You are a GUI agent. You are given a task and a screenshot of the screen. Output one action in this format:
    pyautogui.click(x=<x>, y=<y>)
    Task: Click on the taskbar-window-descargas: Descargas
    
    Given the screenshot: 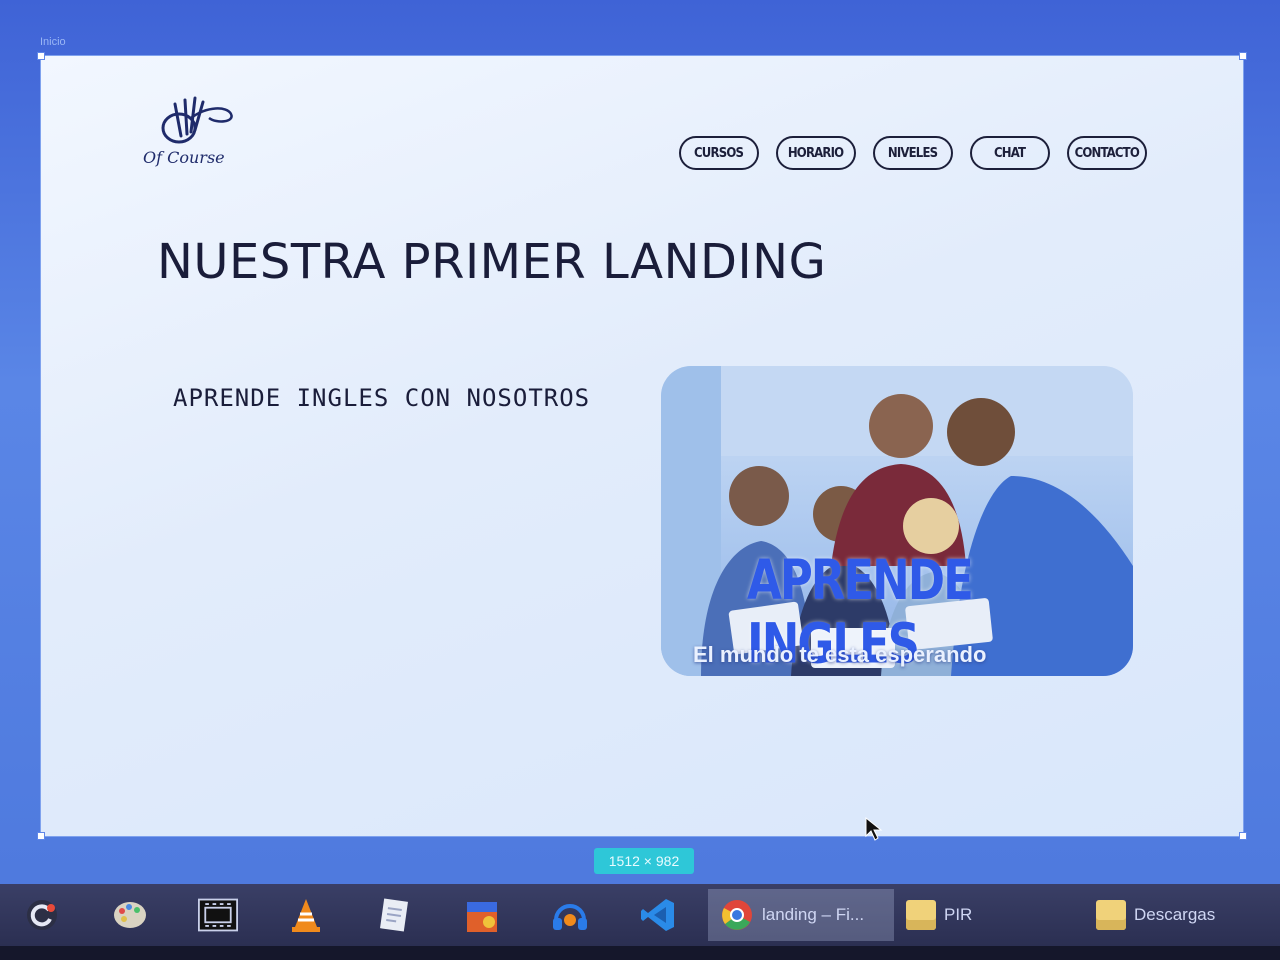 What is the action you would take?
    pyautogui.click(x=1159, y=915)
    